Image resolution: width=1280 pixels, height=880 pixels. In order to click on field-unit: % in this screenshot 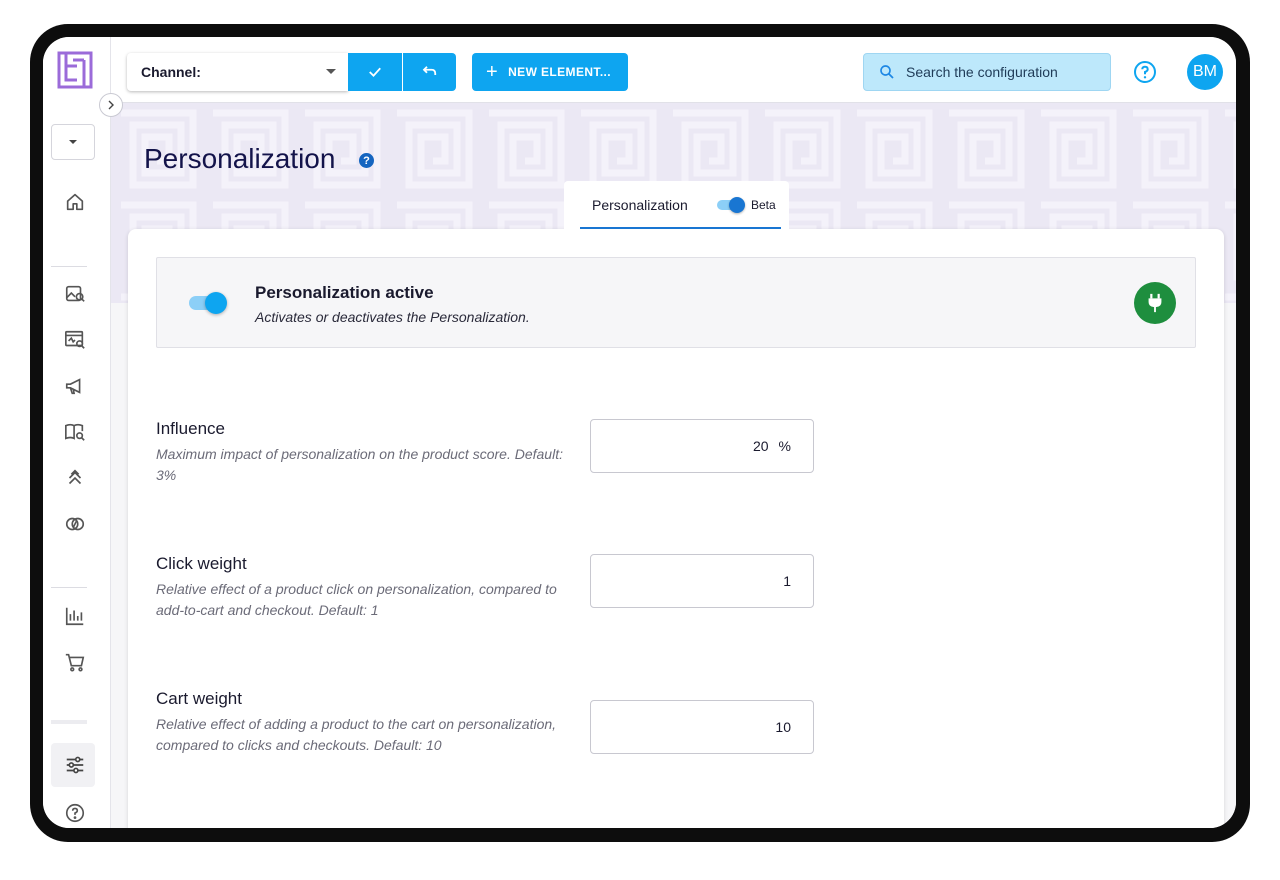, I will do `click(784, 446)`.